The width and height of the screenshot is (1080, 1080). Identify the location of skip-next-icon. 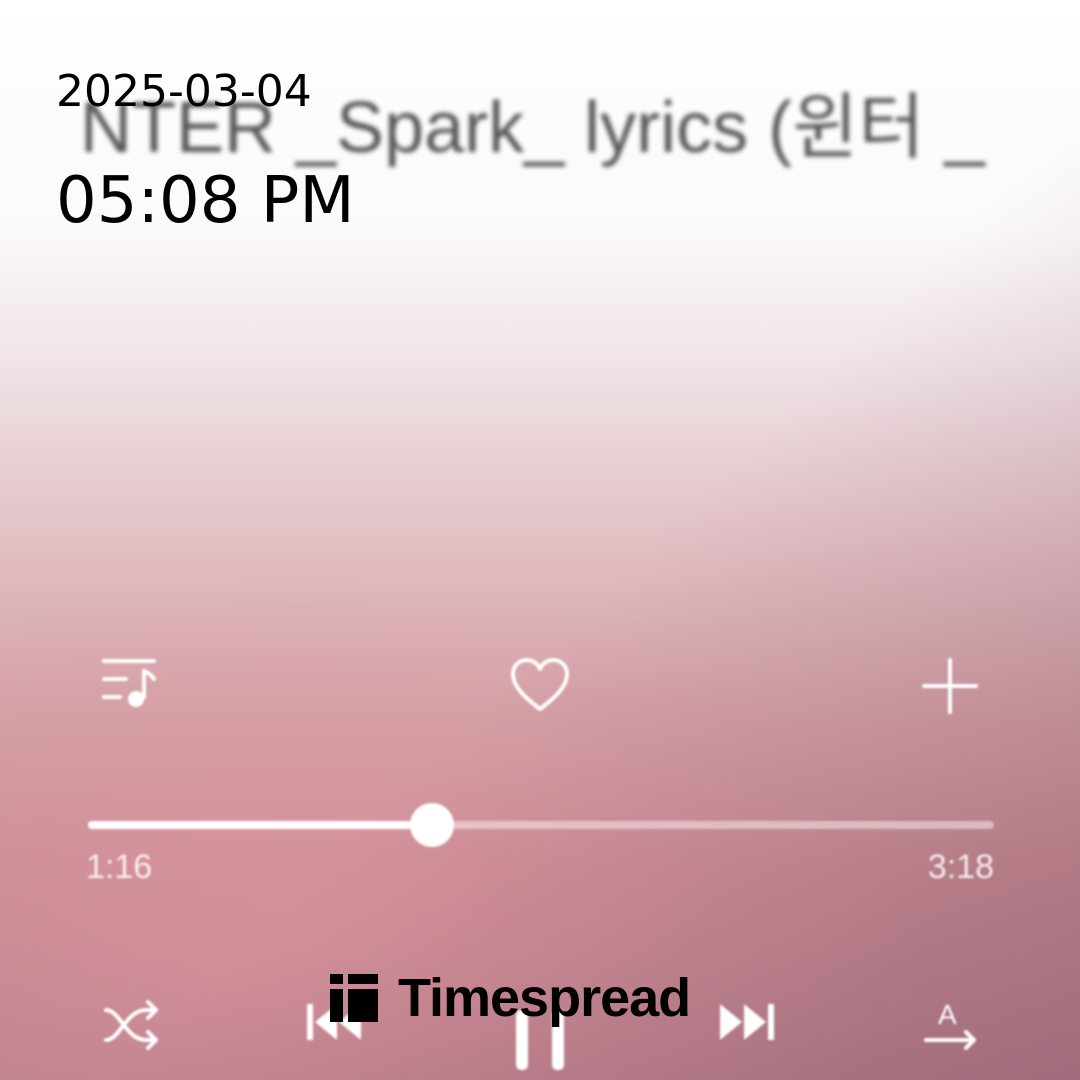
(746, 1024).